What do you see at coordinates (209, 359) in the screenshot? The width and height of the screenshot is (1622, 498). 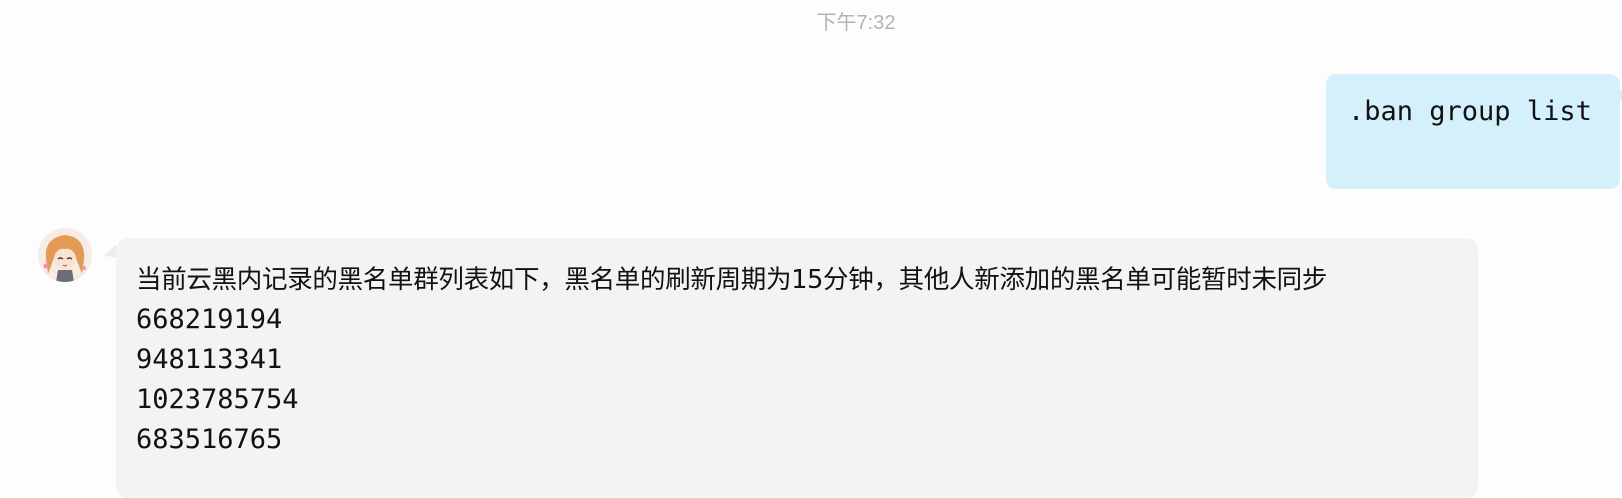 I see `group-list-item: 948113341` at bounding box center [209, 359].